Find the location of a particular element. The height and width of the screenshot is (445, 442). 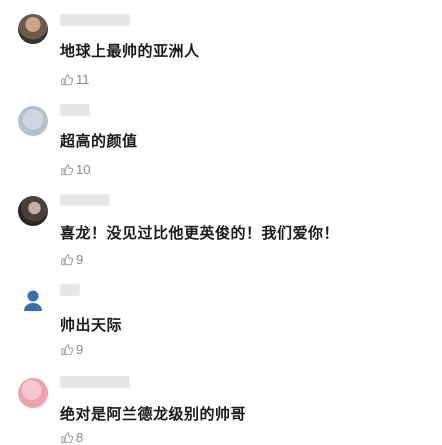

comment-text: 帅出天际 is located at coordinates (91, 325).